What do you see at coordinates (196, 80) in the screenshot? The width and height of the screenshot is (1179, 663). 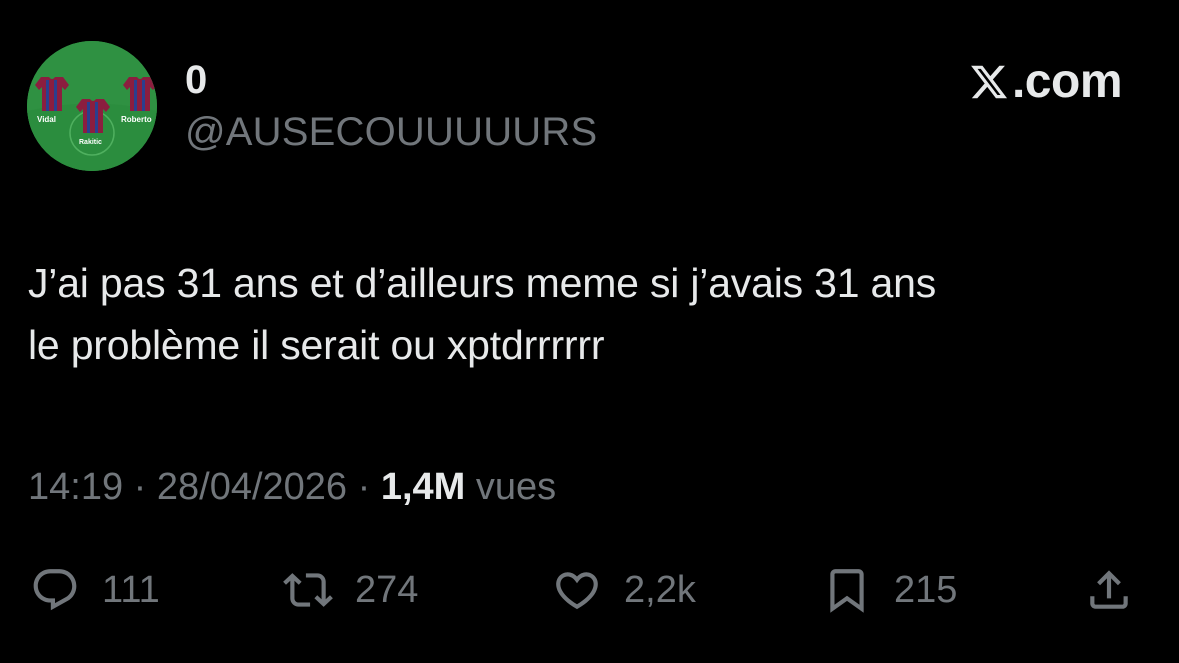 I see `author-display-name: 0` at bounding box center [196, 80].